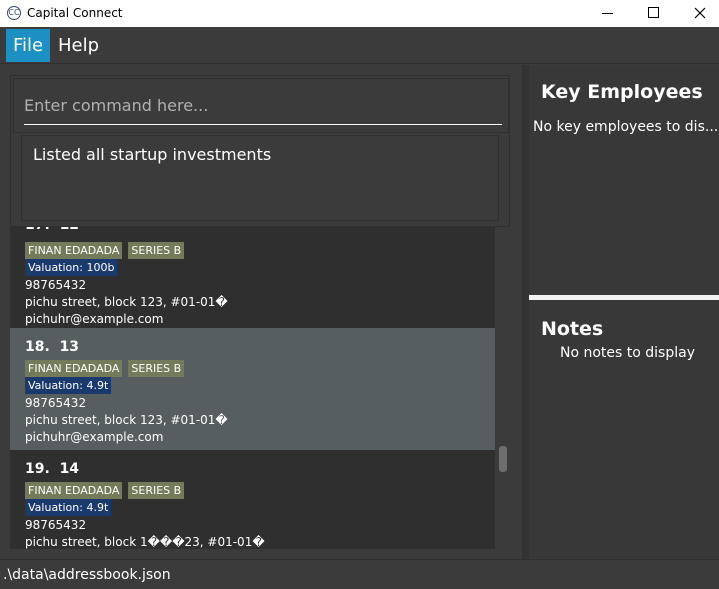 The width and height of the screenshot is (719, 589). I want to click on notes-heading: Notes, so click(572, 329).